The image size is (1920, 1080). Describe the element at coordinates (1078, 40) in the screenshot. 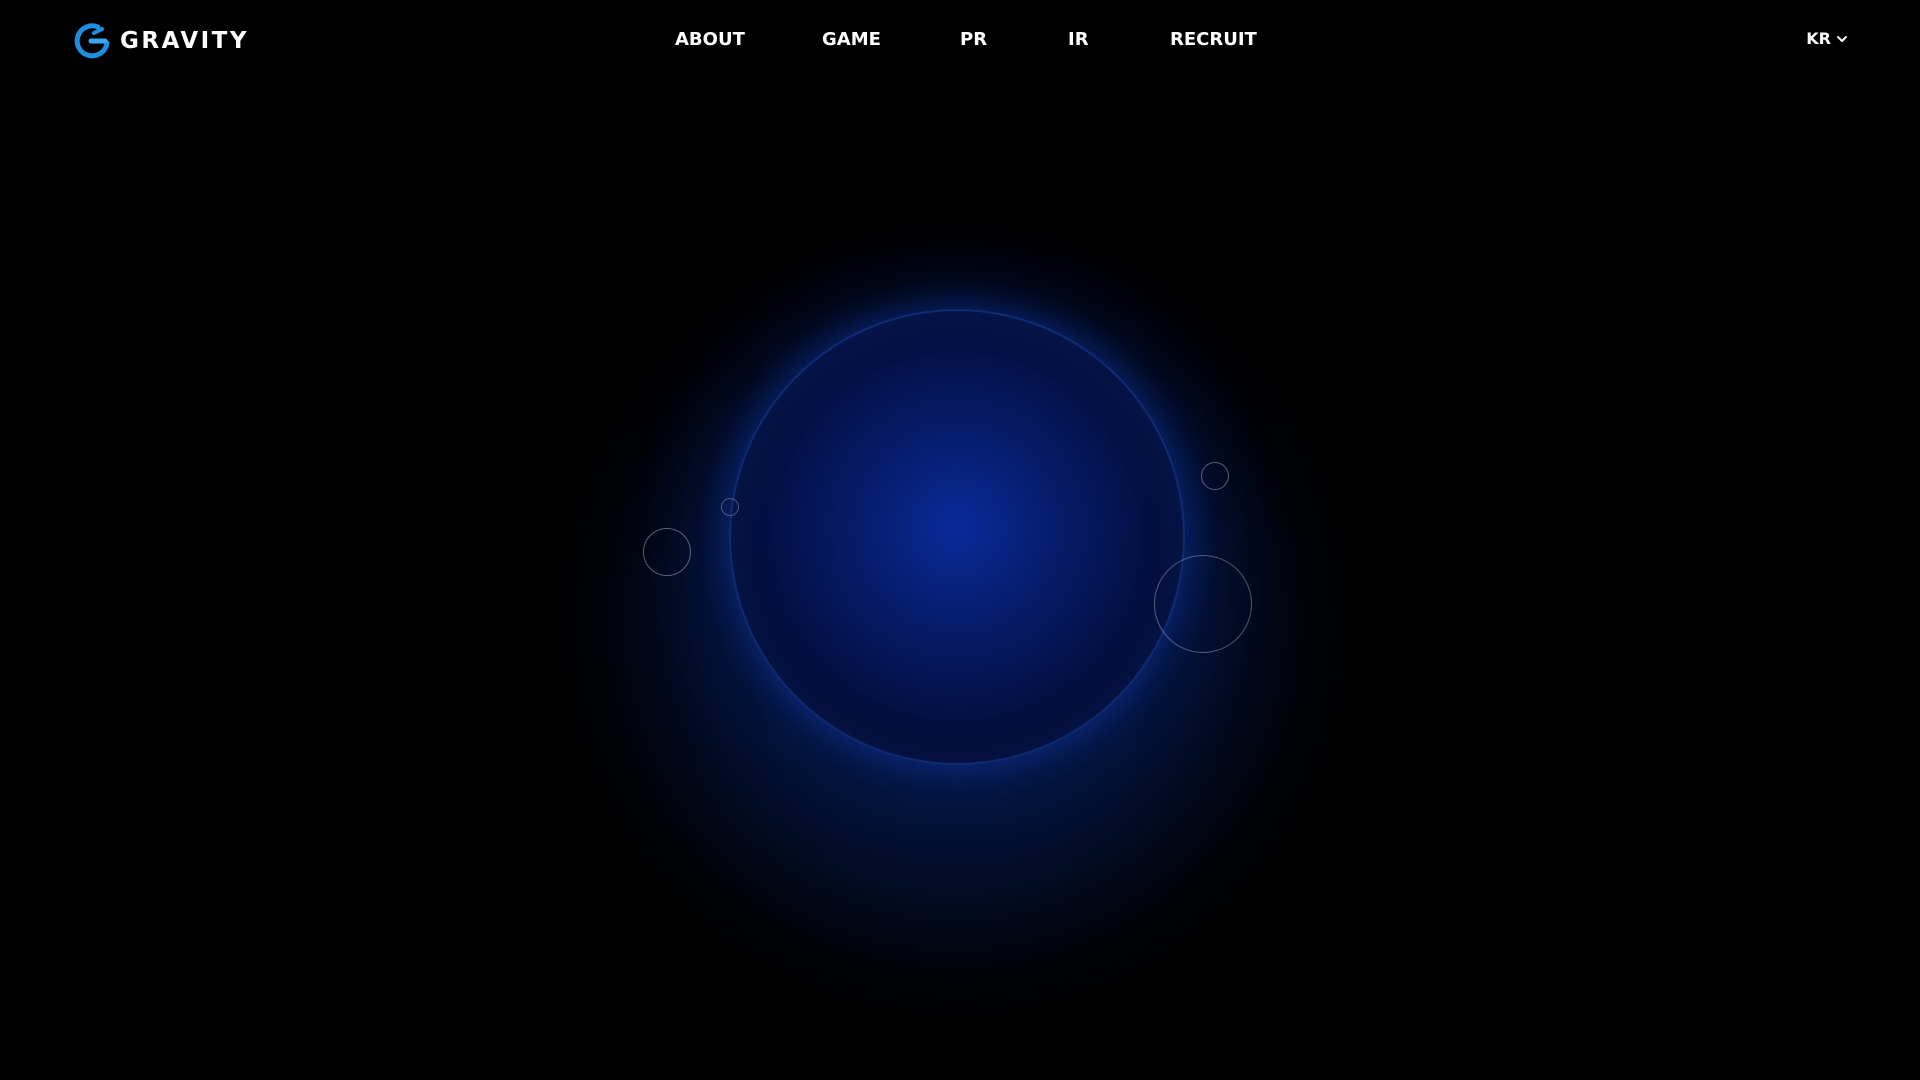

I see `nav-item-ir: IR` at that location.